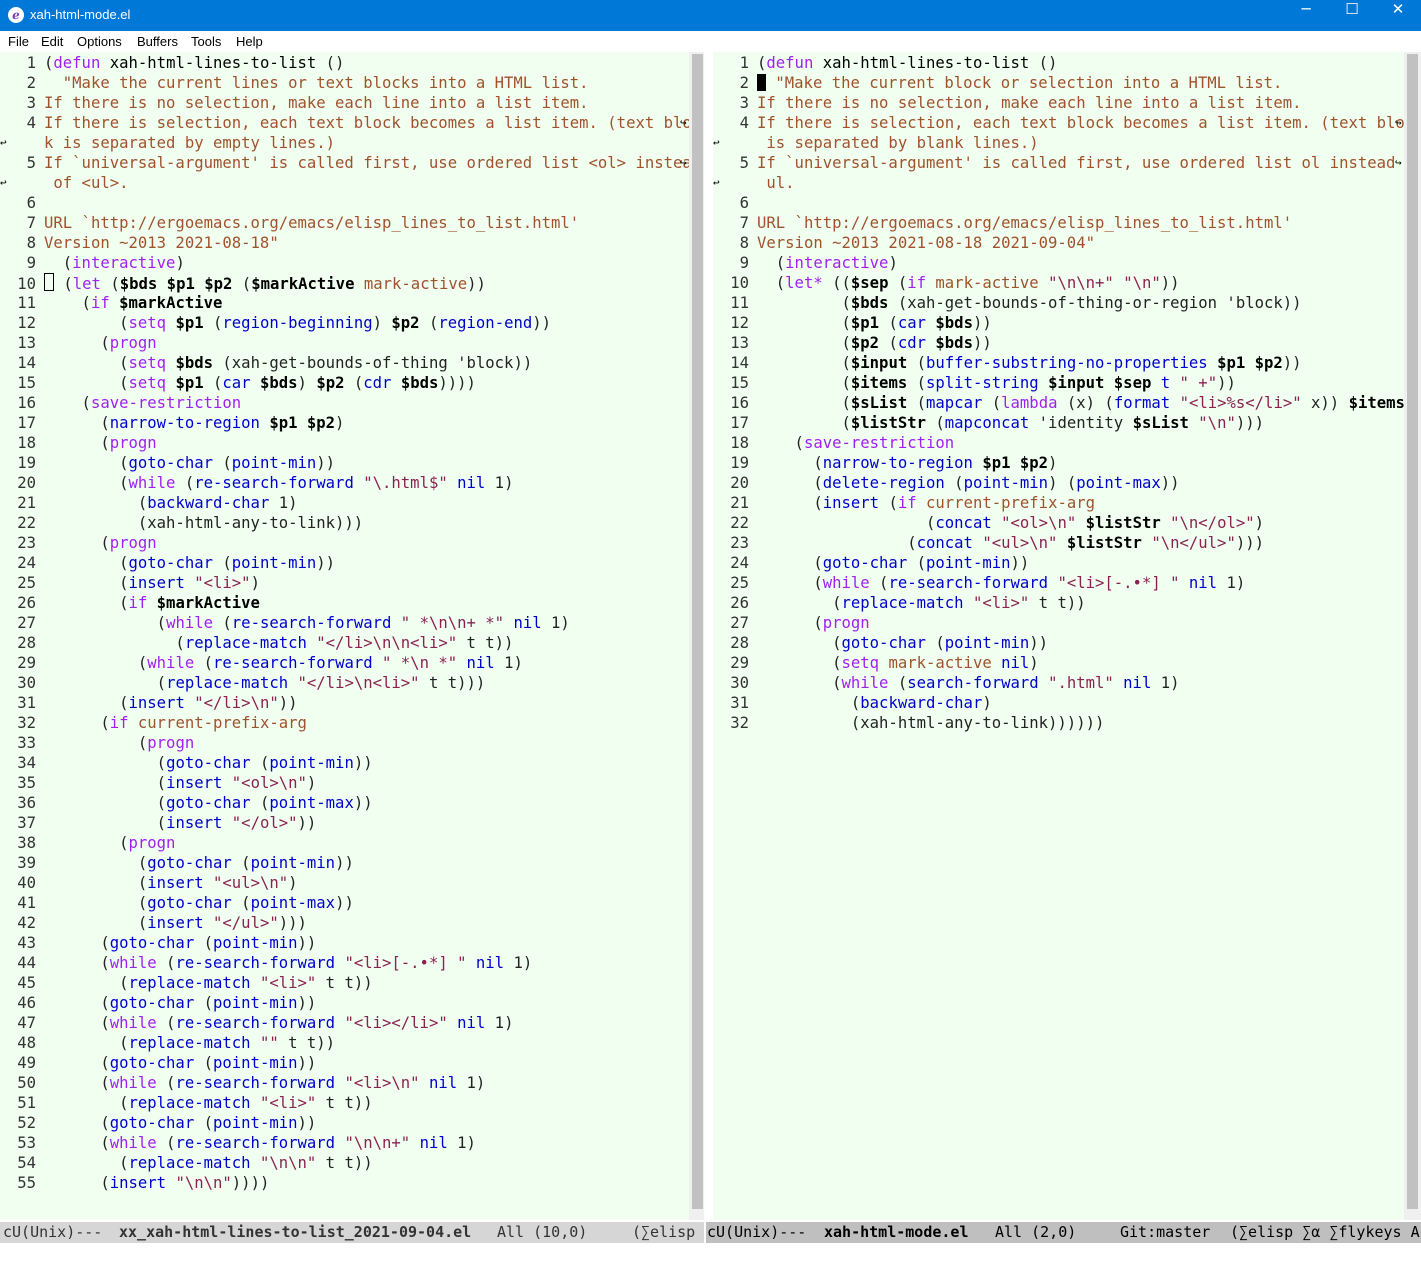 This screenshot has height=1264, width=1421. I want to click on code-line: 49 (goto-char (point-min)), so click(158, 1063).